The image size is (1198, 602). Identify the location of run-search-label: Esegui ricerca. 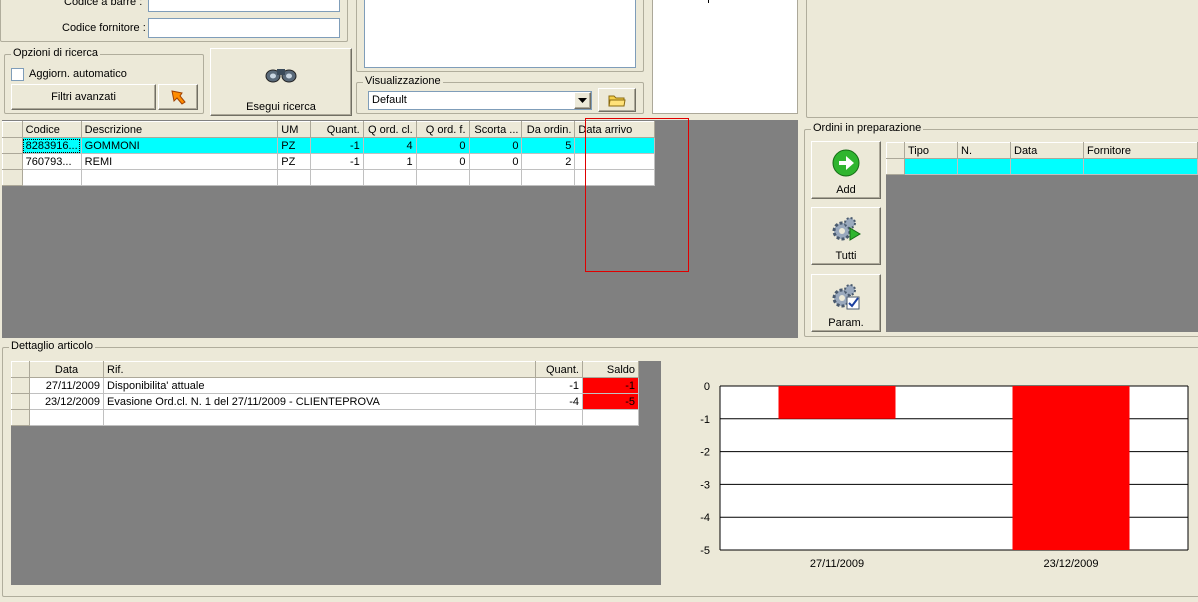
(281, 107).